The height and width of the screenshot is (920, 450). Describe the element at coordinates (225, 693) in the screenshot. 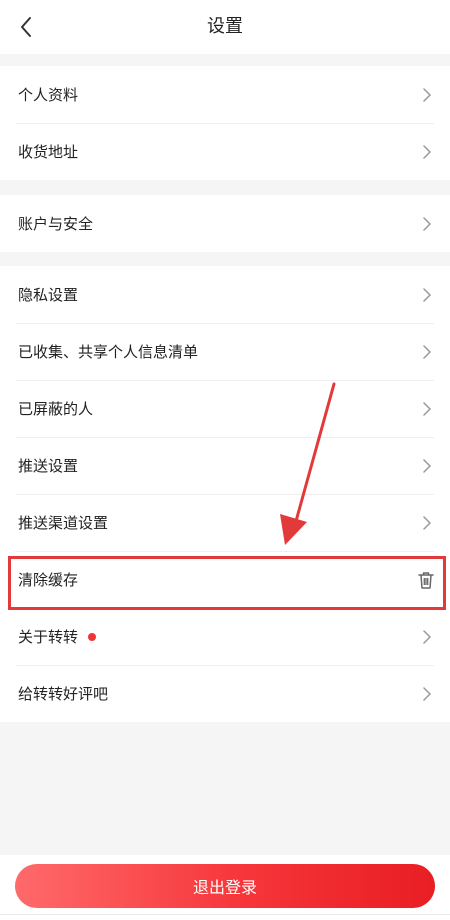

I see `settings-item-rate-app: 给转转好评吧` at that location.